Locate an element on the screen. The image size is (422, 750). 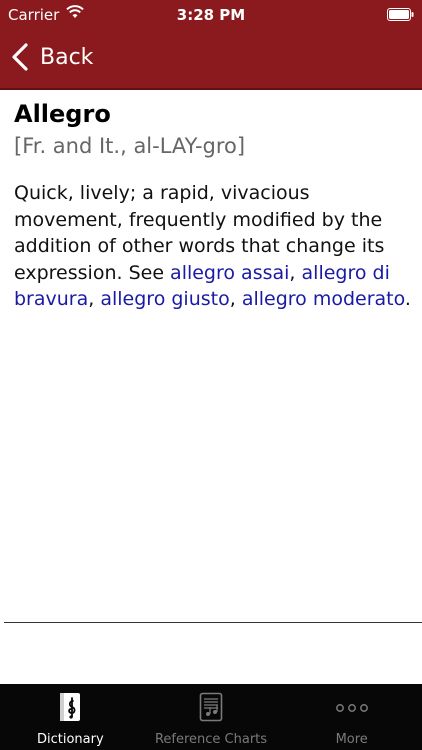
status-time: 3:28 PM is located at coordinates (211, 15).